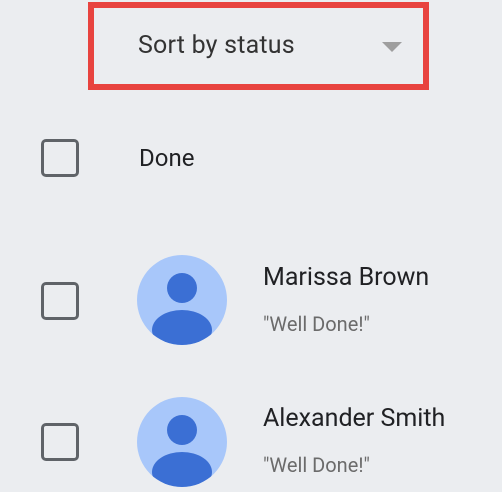 The height and width of the screenshot is (492, 502). I want to click on contact-name: Marissa Brown, so click(346, 277).